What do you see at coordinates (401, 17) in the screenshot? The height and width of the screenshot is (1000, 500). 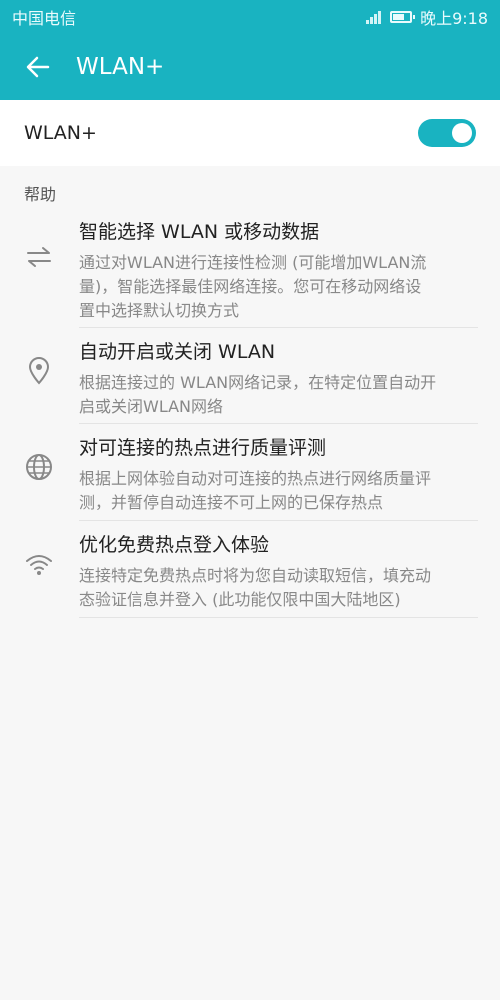 I see `battery-icon` at bounding box center [401, 17].